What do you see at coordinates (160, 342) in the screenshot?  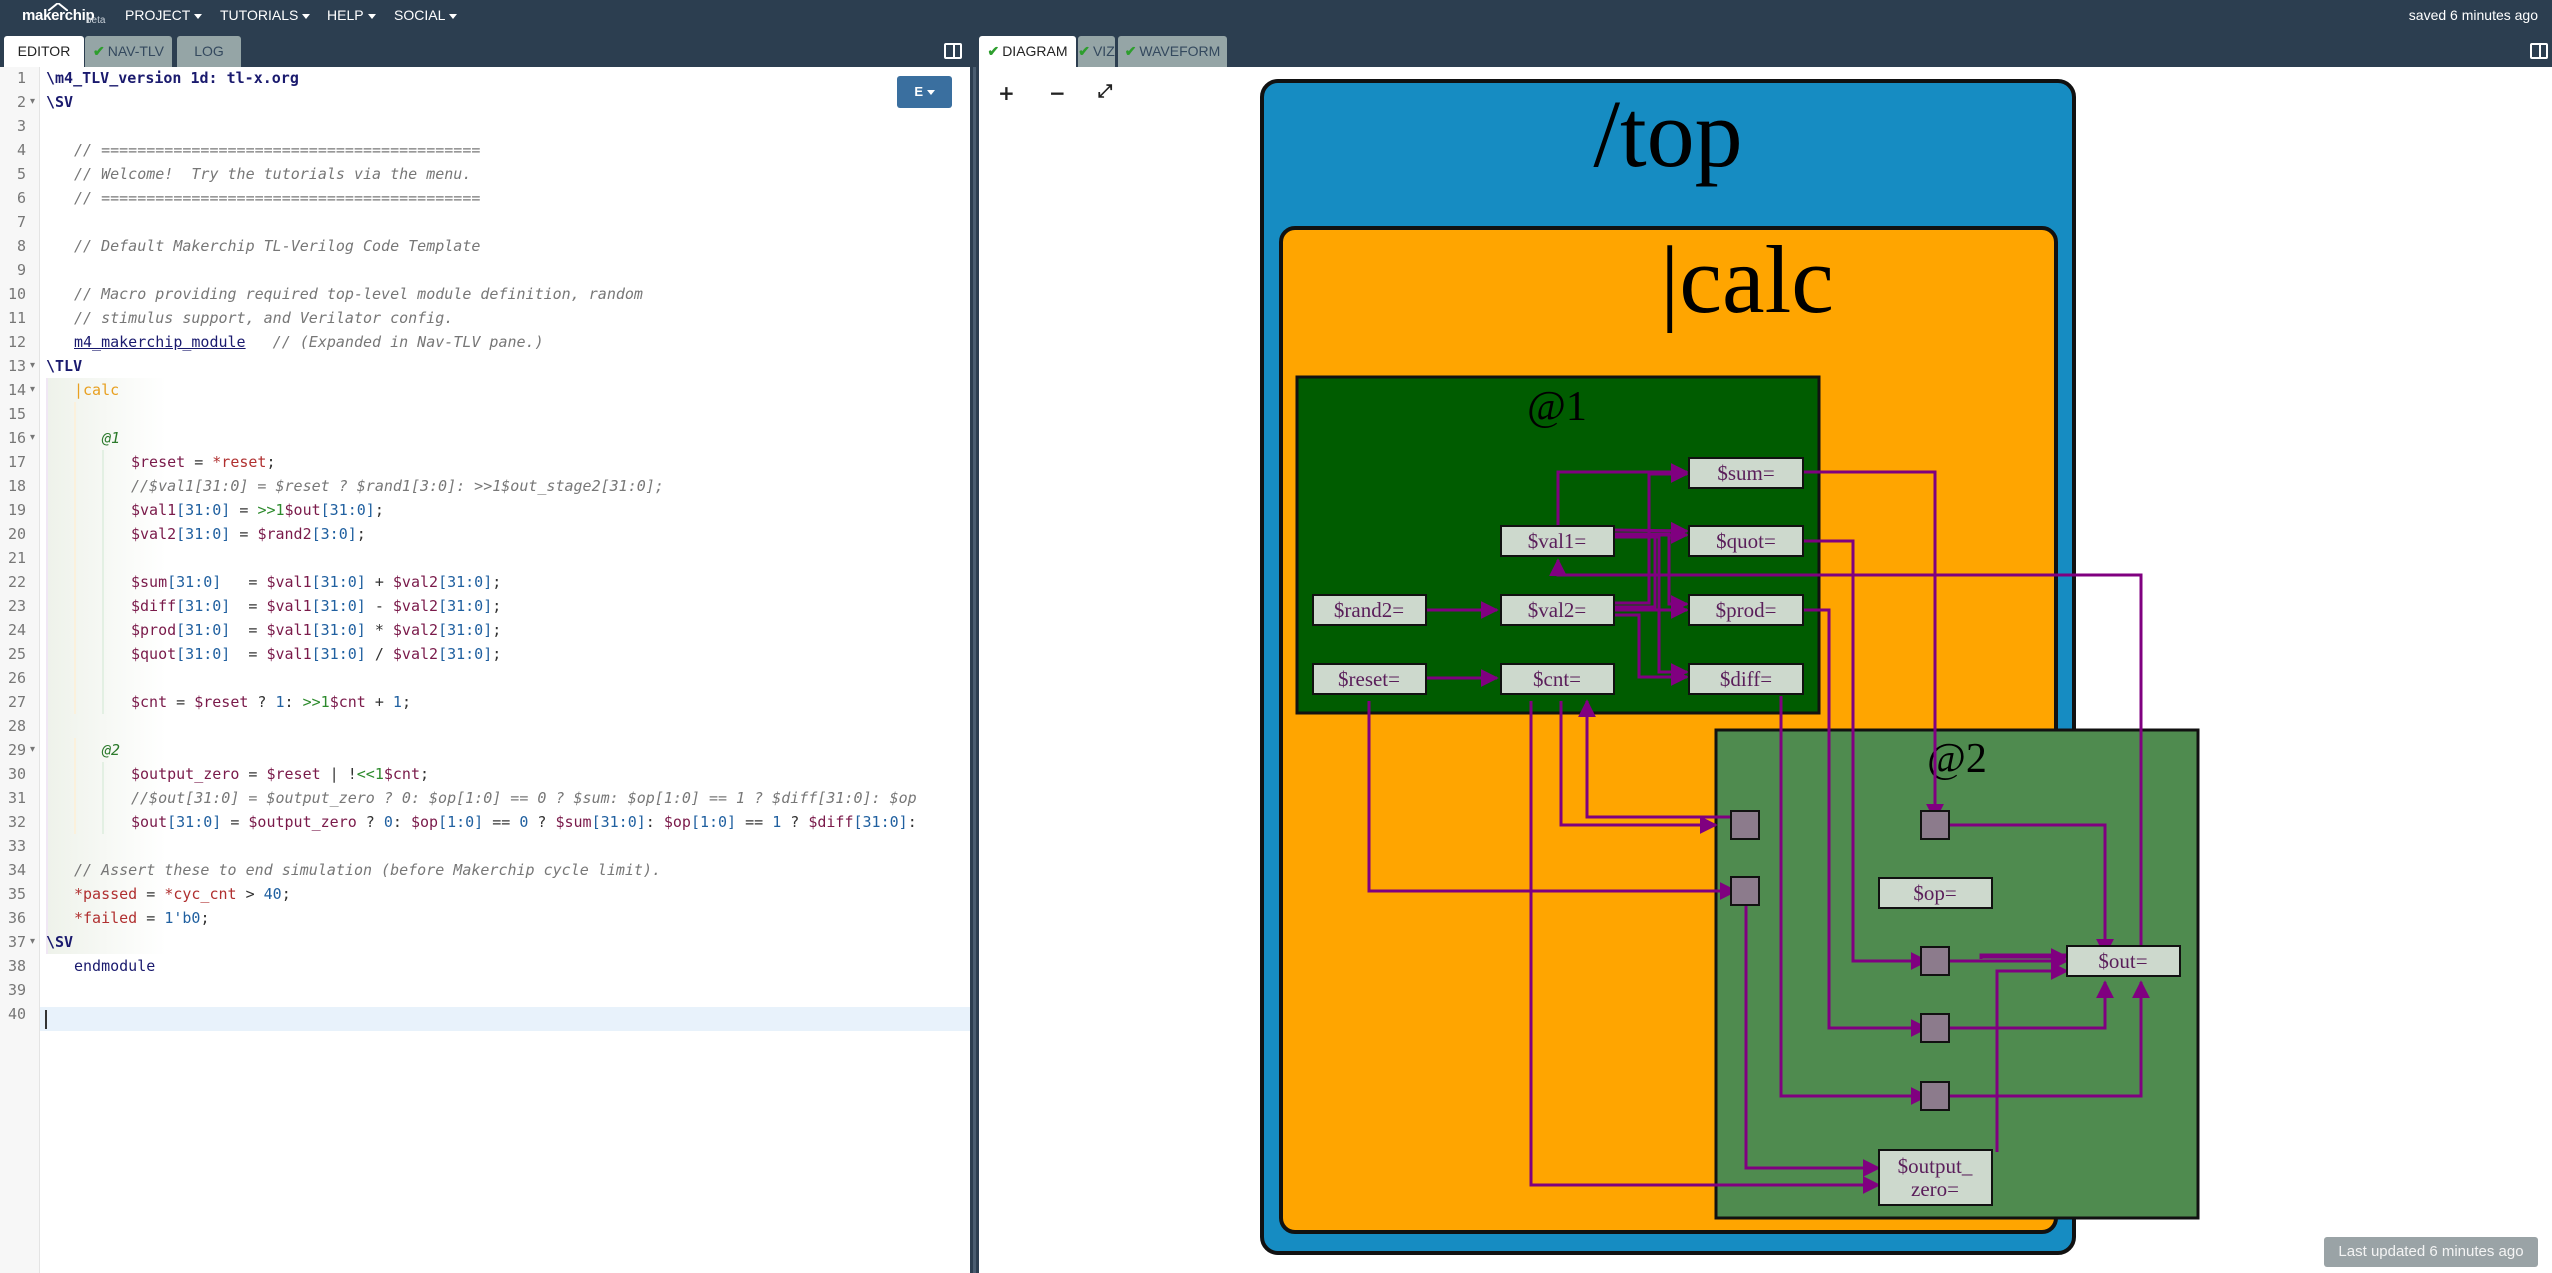 I see `macro-link: m4_makerchip_module` at bounding box center [160, 342].